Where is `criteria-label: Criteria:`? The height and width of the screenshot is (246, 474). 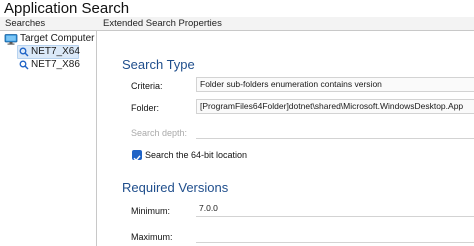
criteria-label: Criteria: is located at coordinates (147, 86).